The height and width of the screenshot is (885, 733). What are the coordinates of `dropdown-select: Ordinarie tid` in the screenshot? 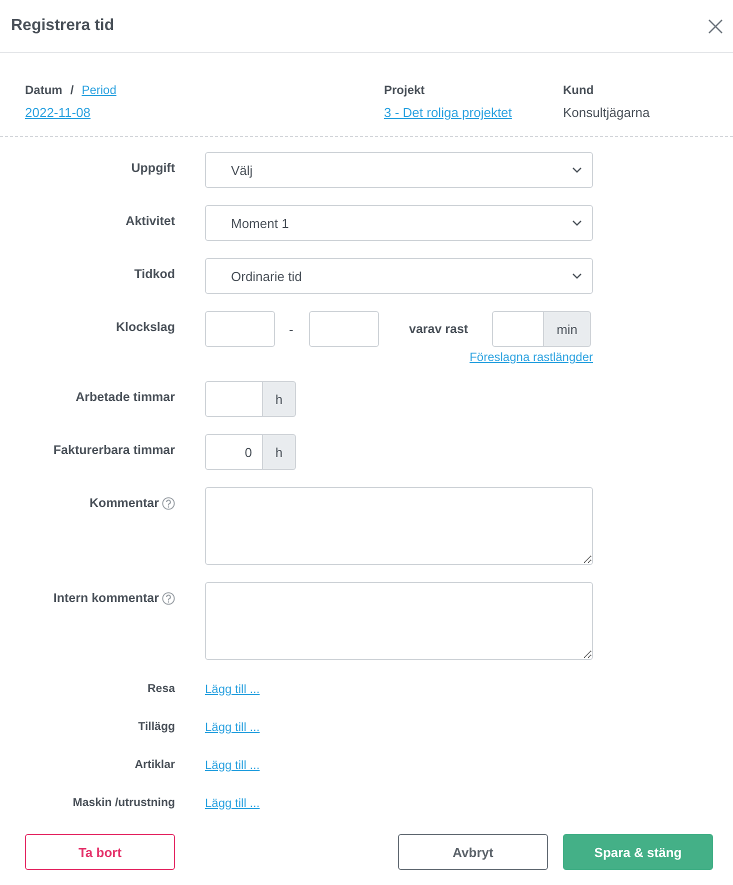 It's located at (399, 276).